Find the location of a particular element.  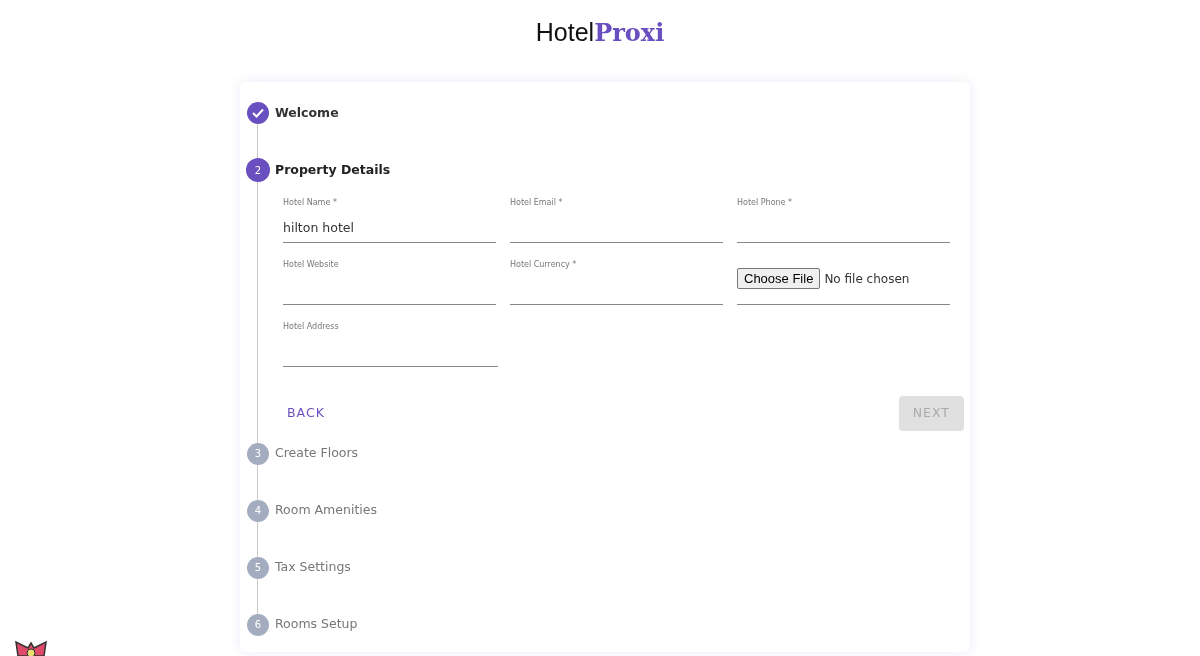

back-button: BACK is located at coordinates (306, 413).